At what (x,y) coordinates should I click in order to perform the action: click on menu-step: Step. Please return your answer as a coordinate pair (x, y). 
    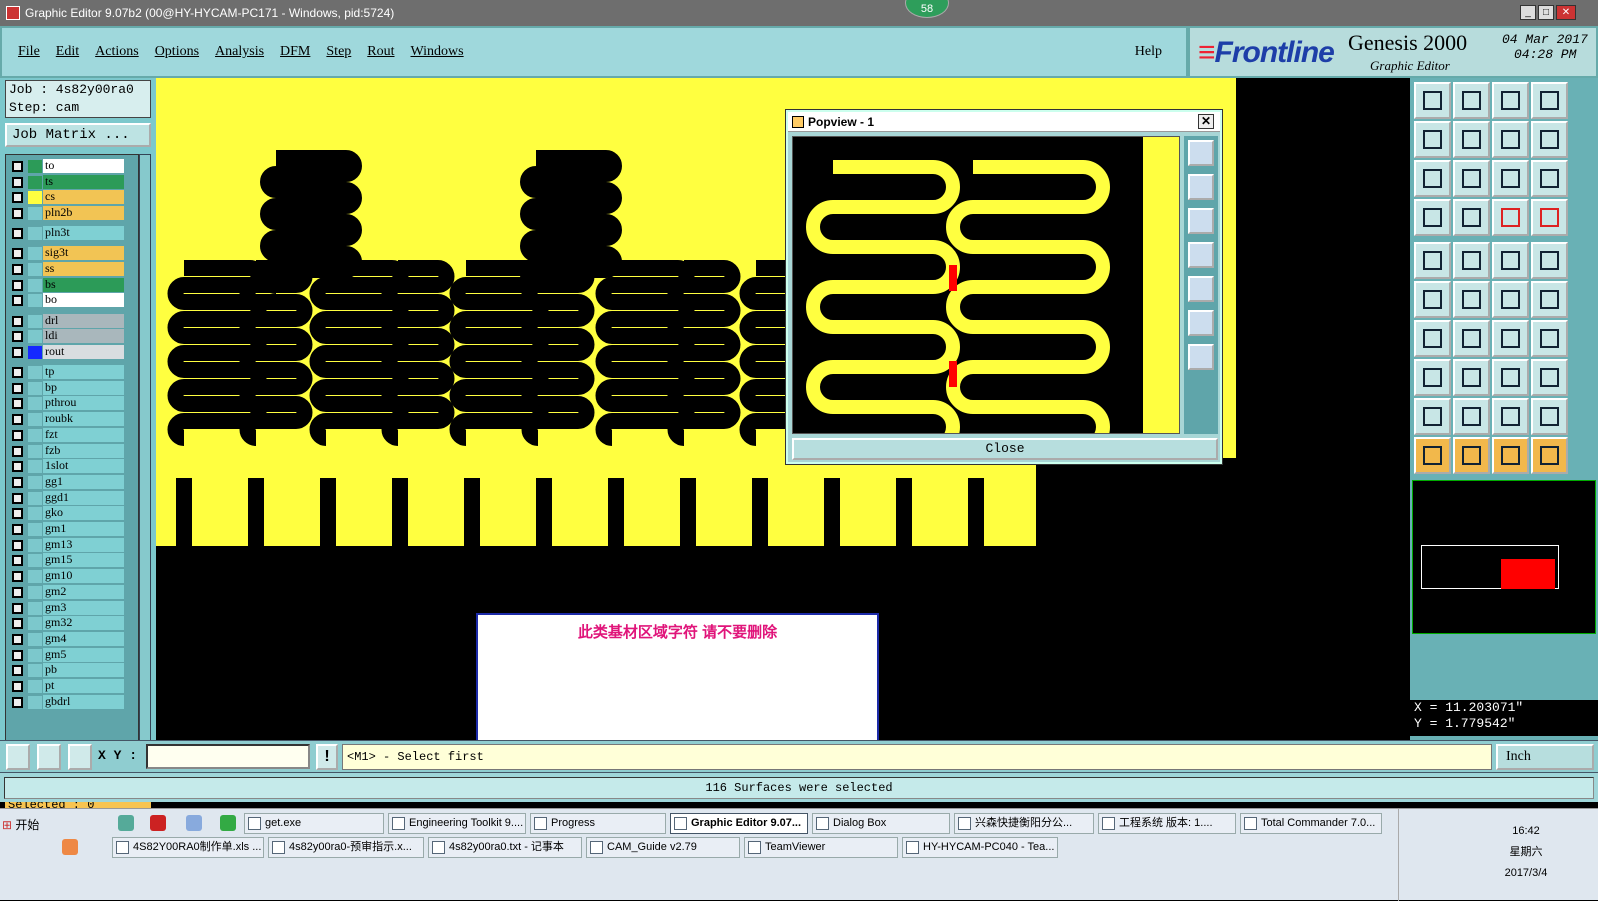
    Looking at the image, I should click on (338, 52).